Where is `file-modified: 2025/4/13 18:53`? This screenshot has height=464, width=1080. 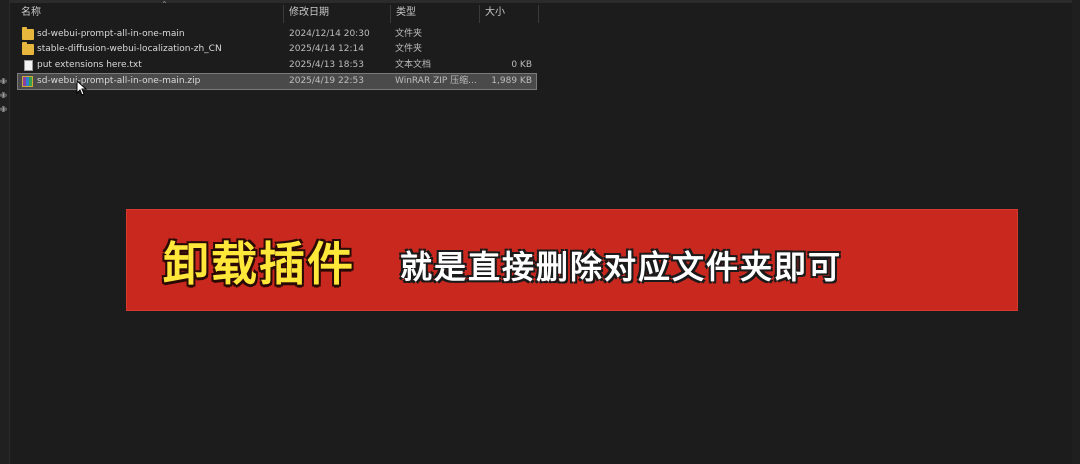 file-modified: 2025/4/13 18:53 is located at coordinates (326, 65).